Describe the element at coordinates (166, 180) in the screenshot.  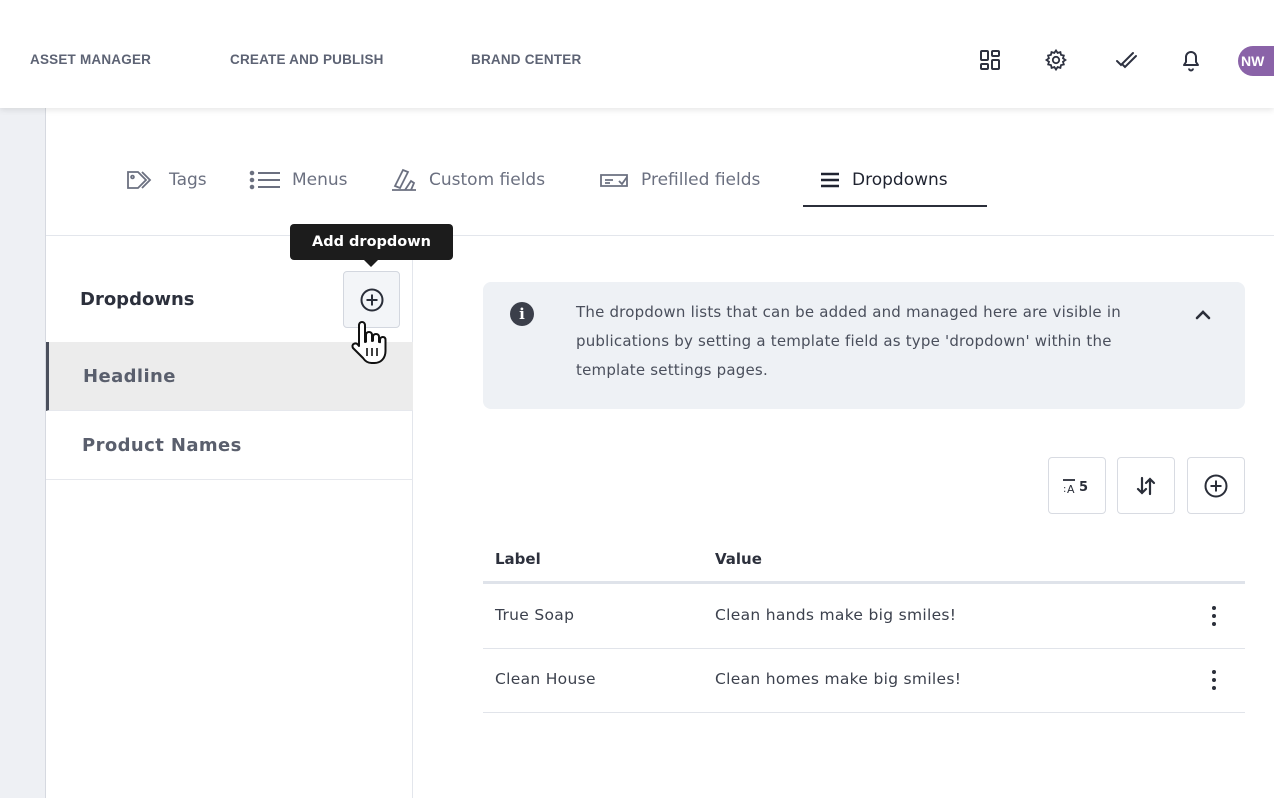
I see `tab-tags: Tags` at that location.